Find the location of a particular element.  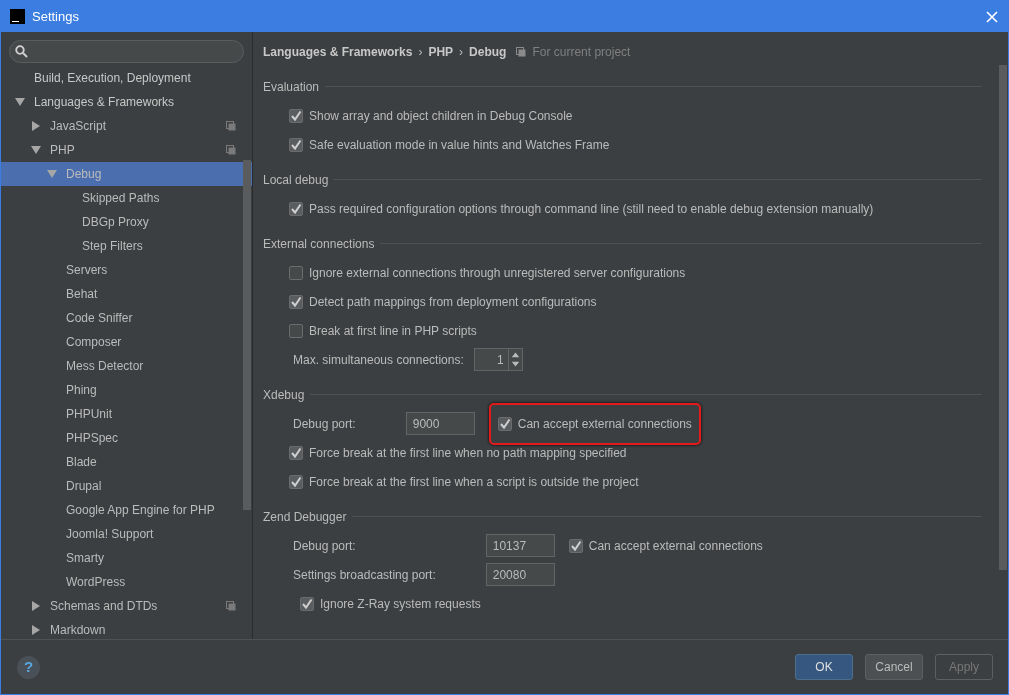

tree-item: JavaScript is located at coordinates (126, 126).